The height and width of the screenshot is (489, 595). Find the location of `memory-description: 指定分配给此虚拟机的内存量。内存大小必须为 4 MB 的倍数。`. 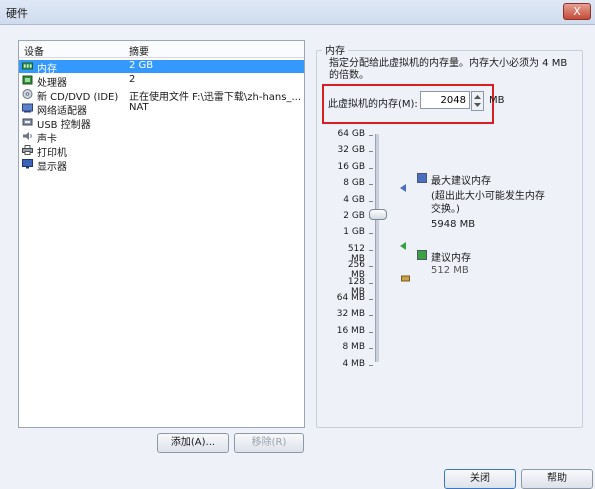

memory-description: 指定分配给此虚拟机的内存量。内存大小必须为 4 MB 的倍数。 is located at coordinates (448, 69).